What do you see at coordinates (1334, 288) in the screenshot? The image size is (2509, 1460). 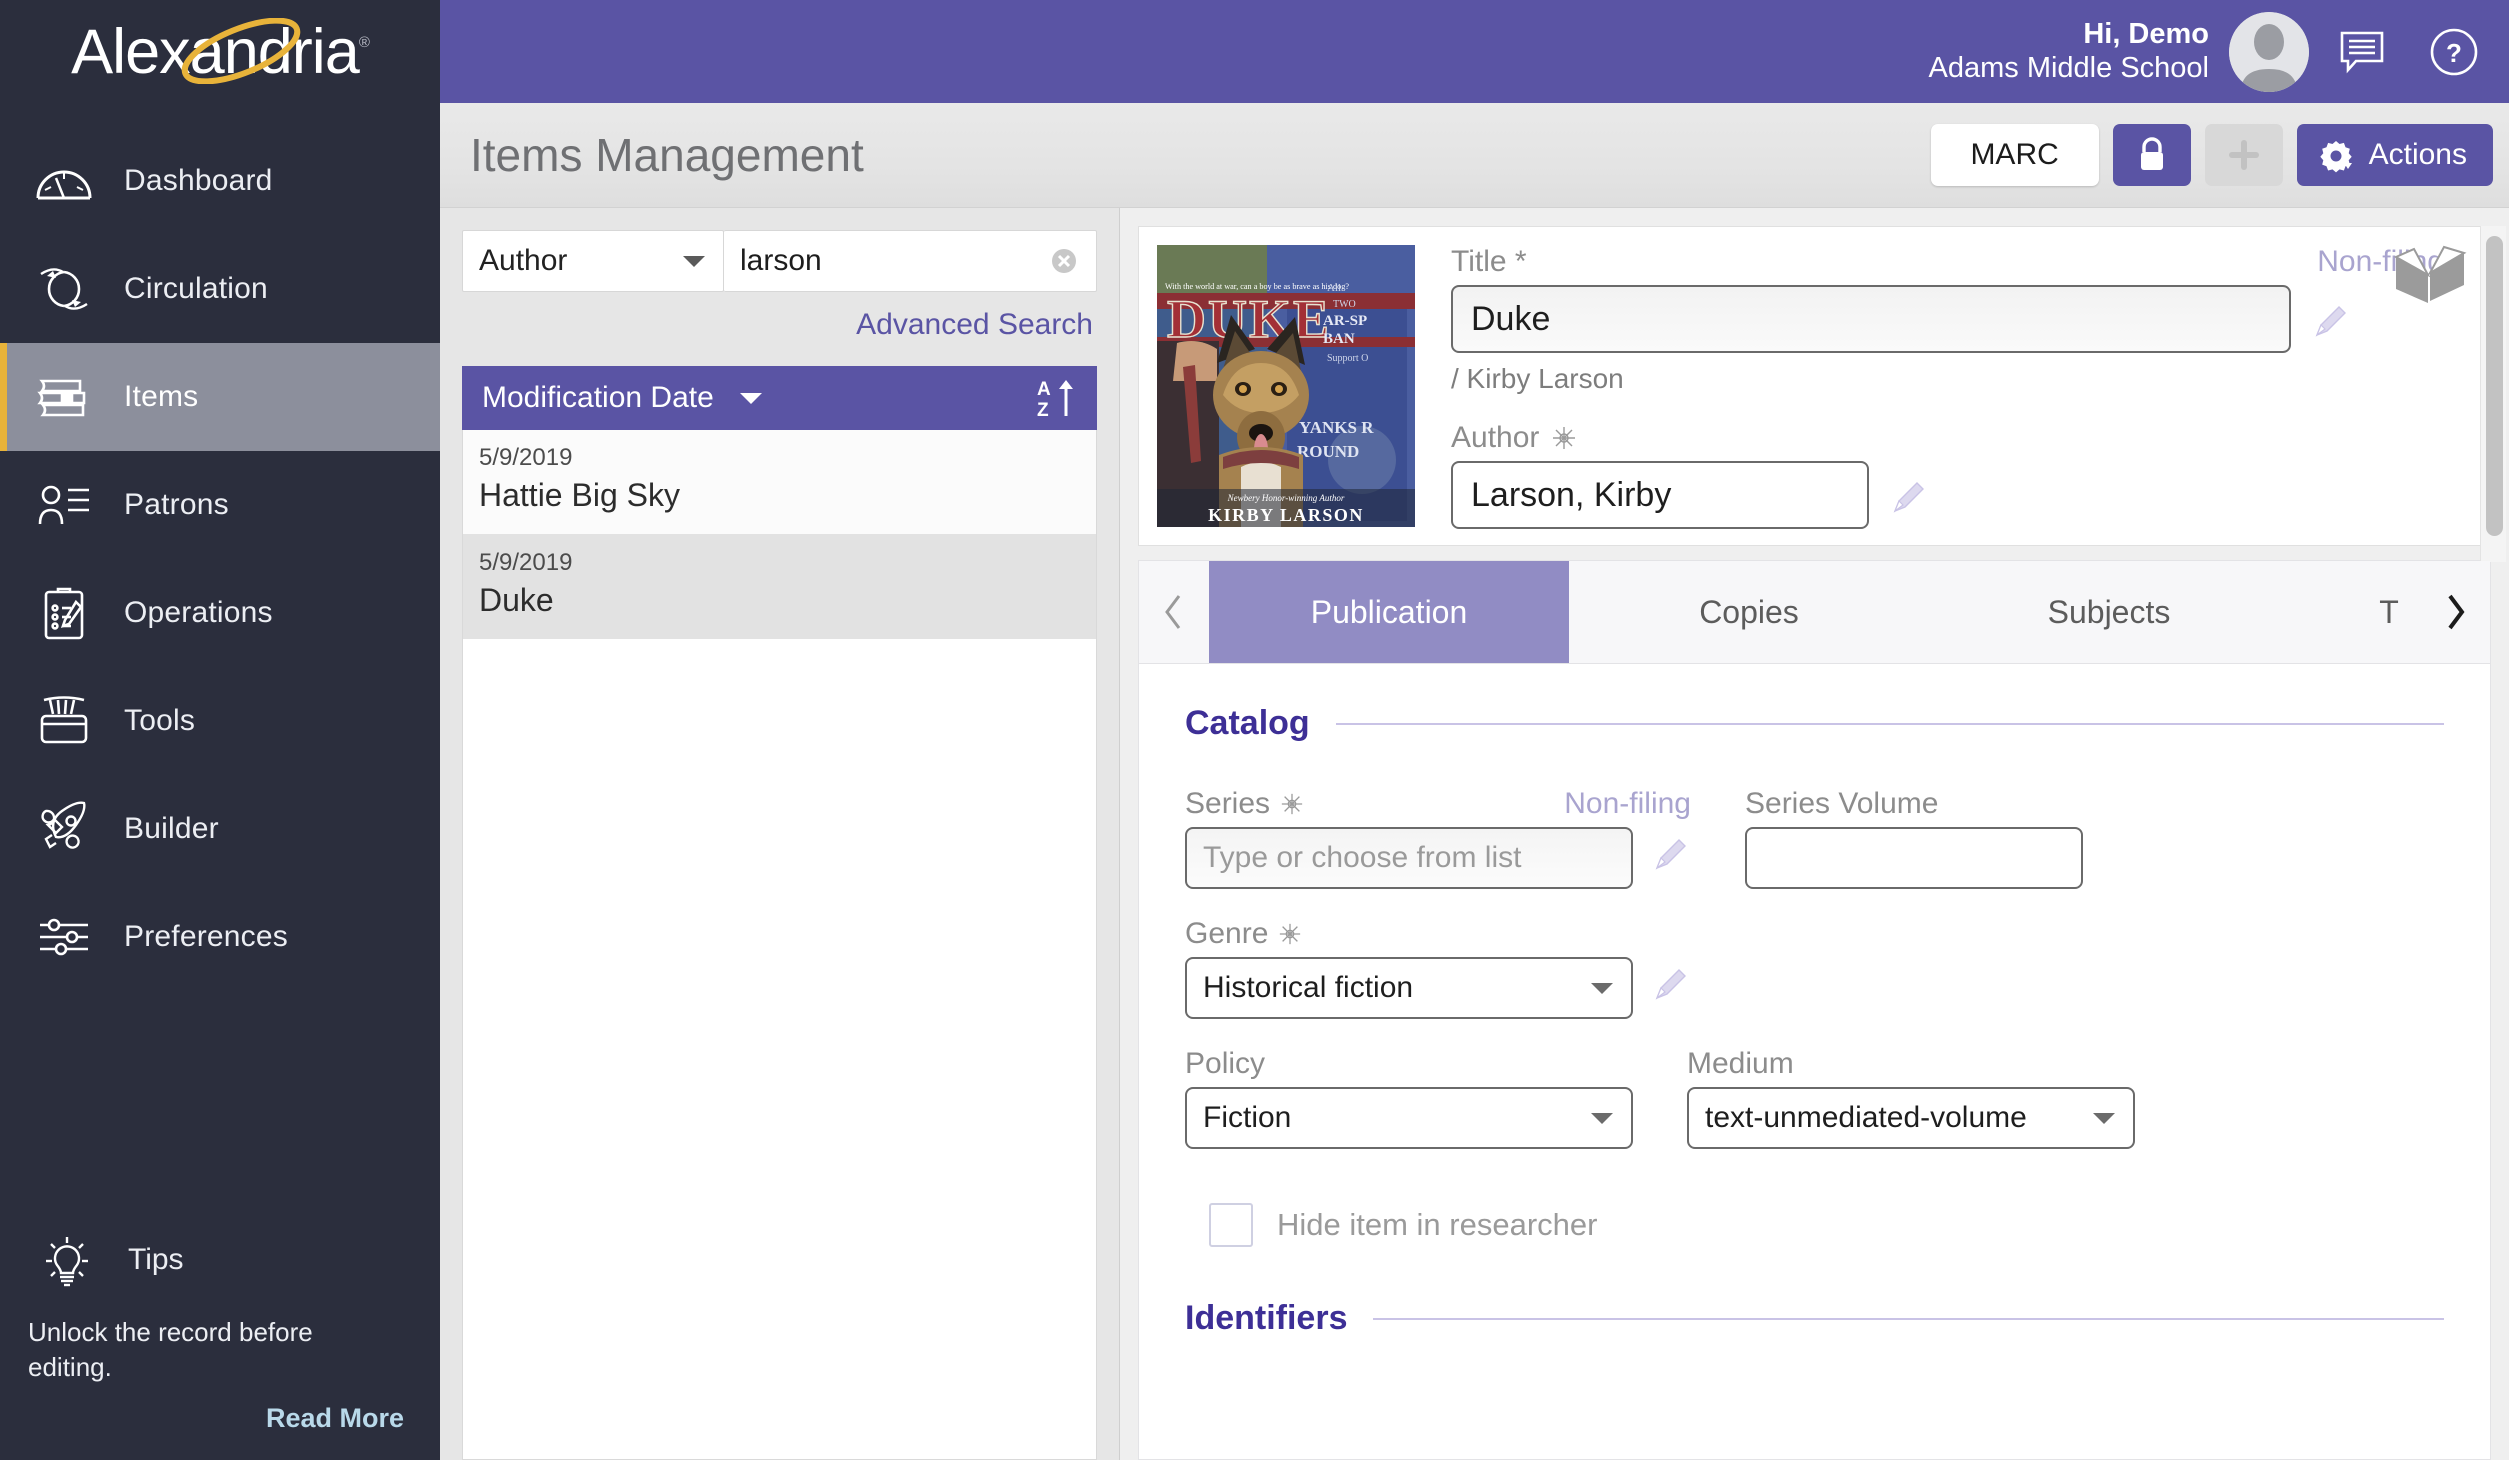 I see `svg-text: All` at bounding box center [1334, 288].